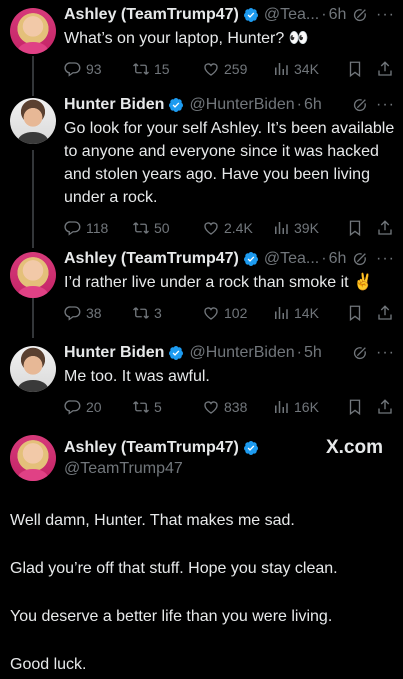 The width and height of the screenshot is (403, 679). Describe the element at coordinates (306, 228) in the screenshot. I see `view-count: 39K` at that location.